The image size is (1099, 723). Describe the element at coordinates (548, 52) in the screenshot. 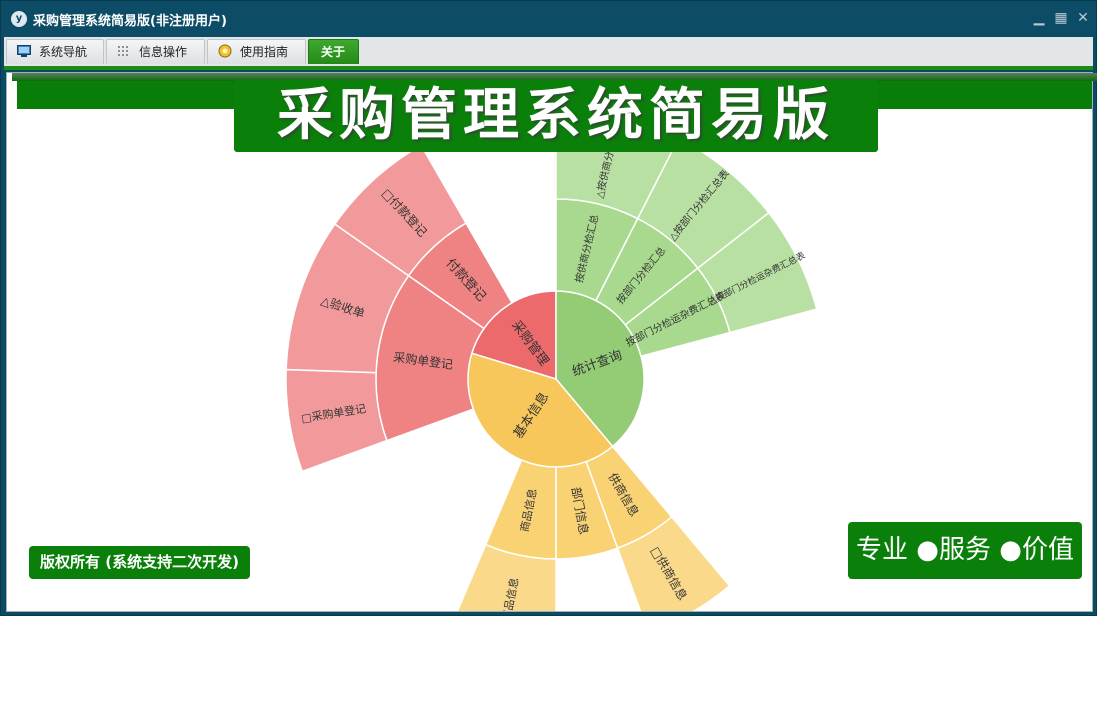

I see `menu-bar: 系统导航 信息操作 使用指南 关于` at that location.